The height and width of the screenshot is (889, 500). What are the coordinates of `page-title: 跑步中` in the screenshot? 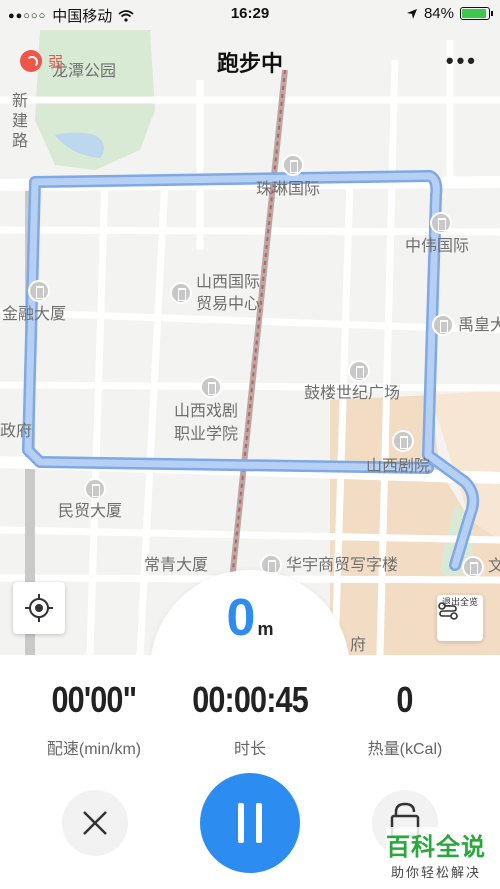 It's located at (249, 63).